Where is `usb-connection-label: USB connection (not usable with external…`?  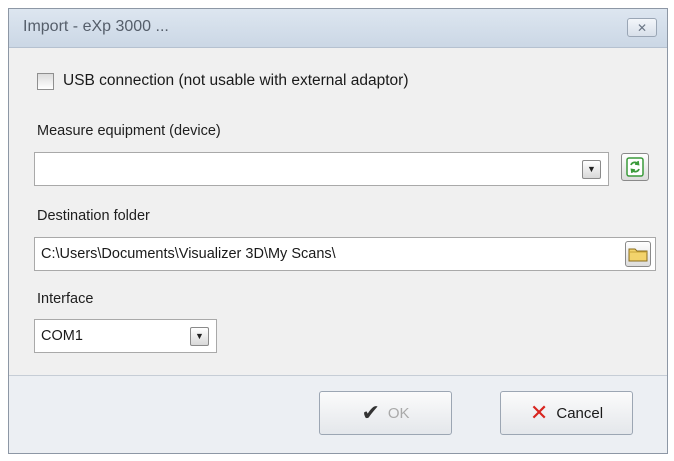
usb-connection-label: USB connection (not usable with external… is located at coordinates (236, 81).